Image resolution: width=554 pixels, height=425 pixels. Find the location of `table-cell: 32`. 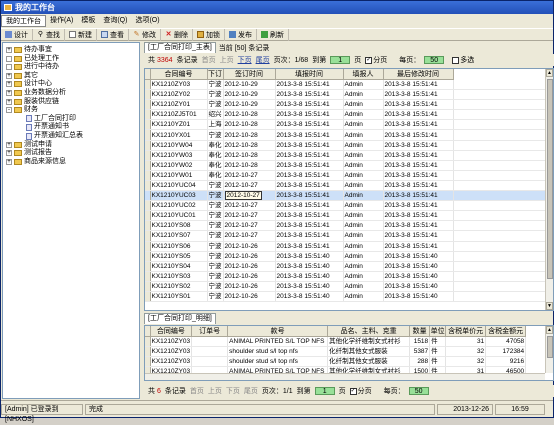

table-cell: 32 is located at coordinates (466, 362).